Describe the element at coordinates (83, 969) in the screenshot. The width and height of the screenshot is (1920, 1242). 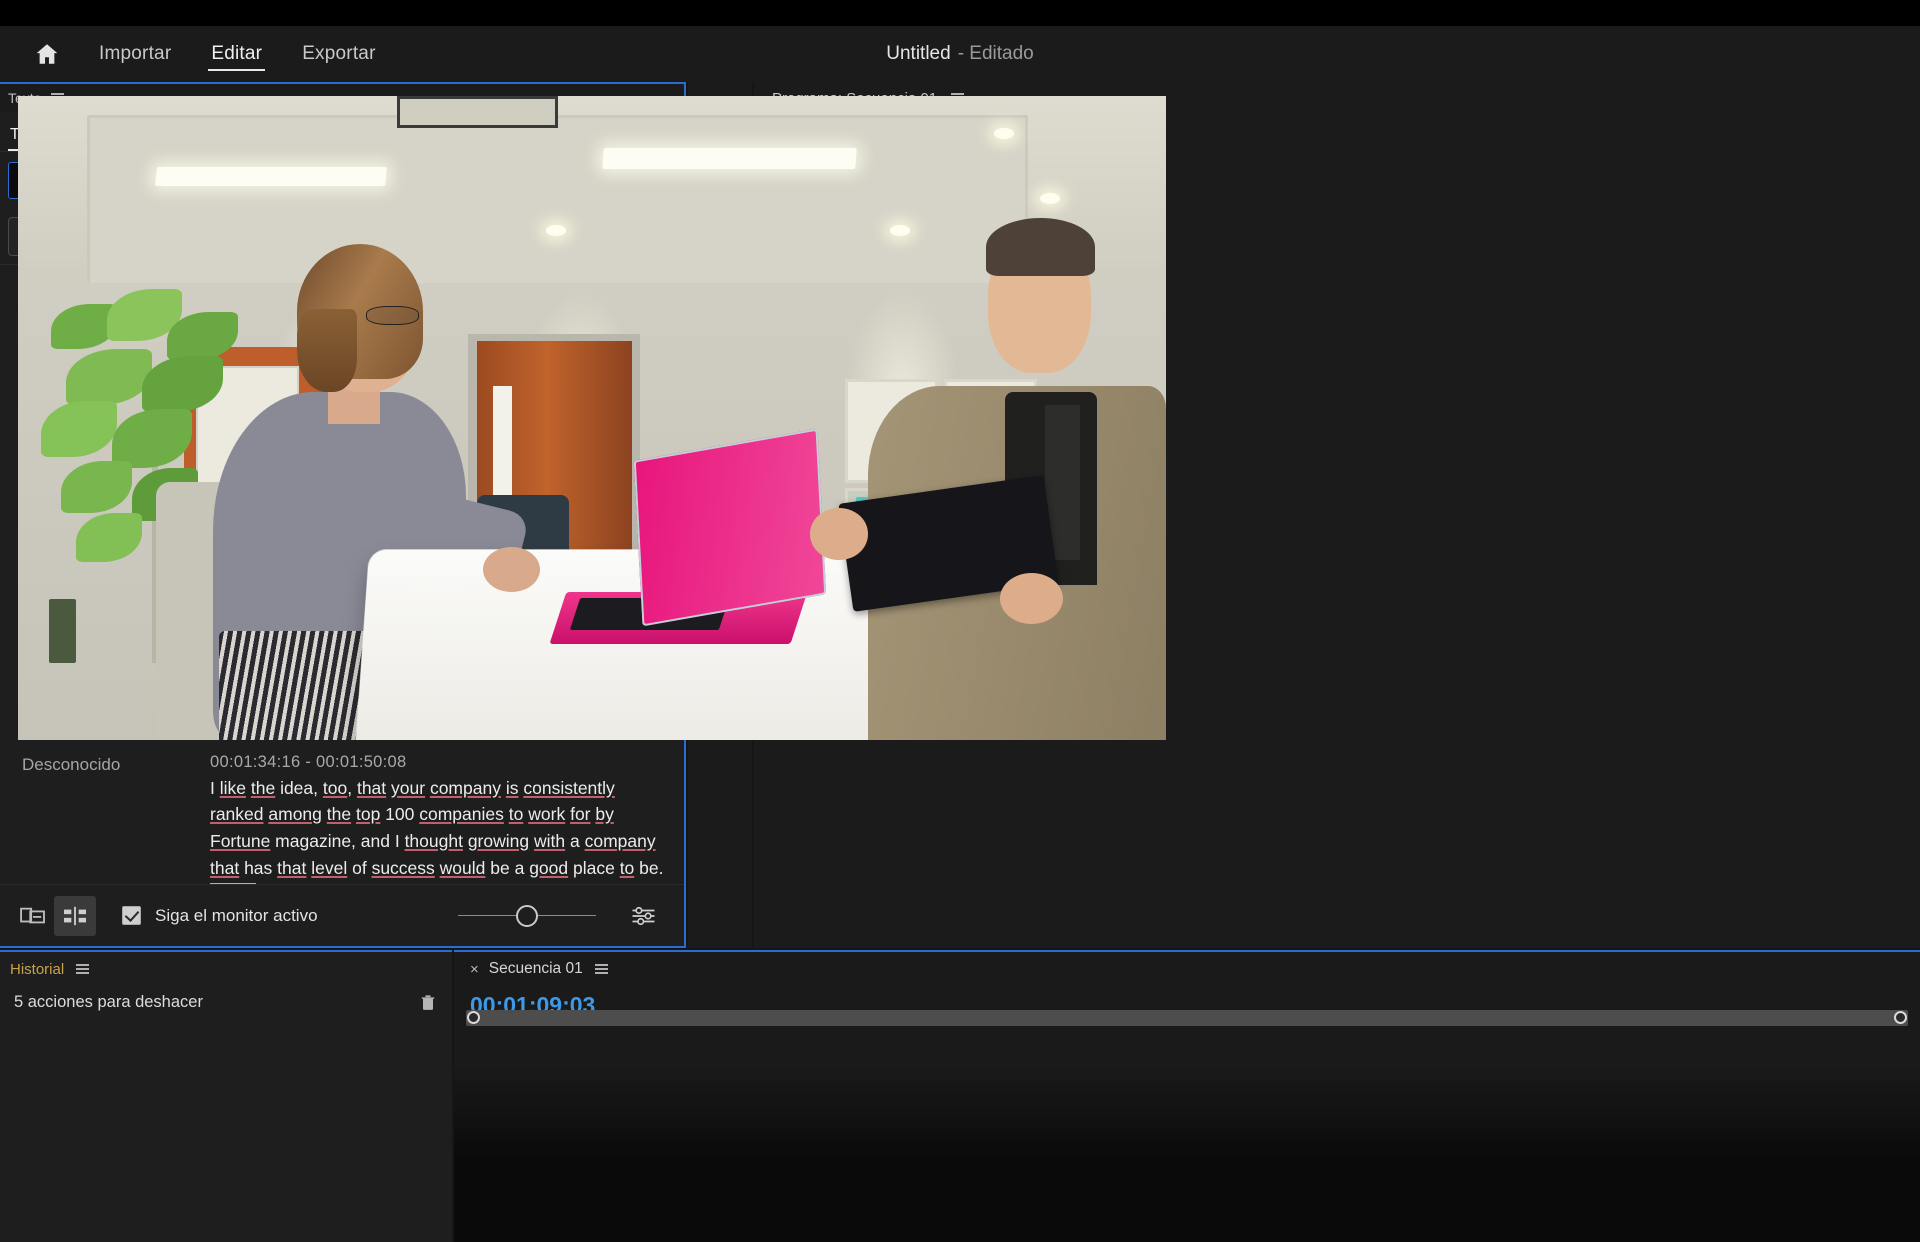
I see `history-menu-icon` at that location.